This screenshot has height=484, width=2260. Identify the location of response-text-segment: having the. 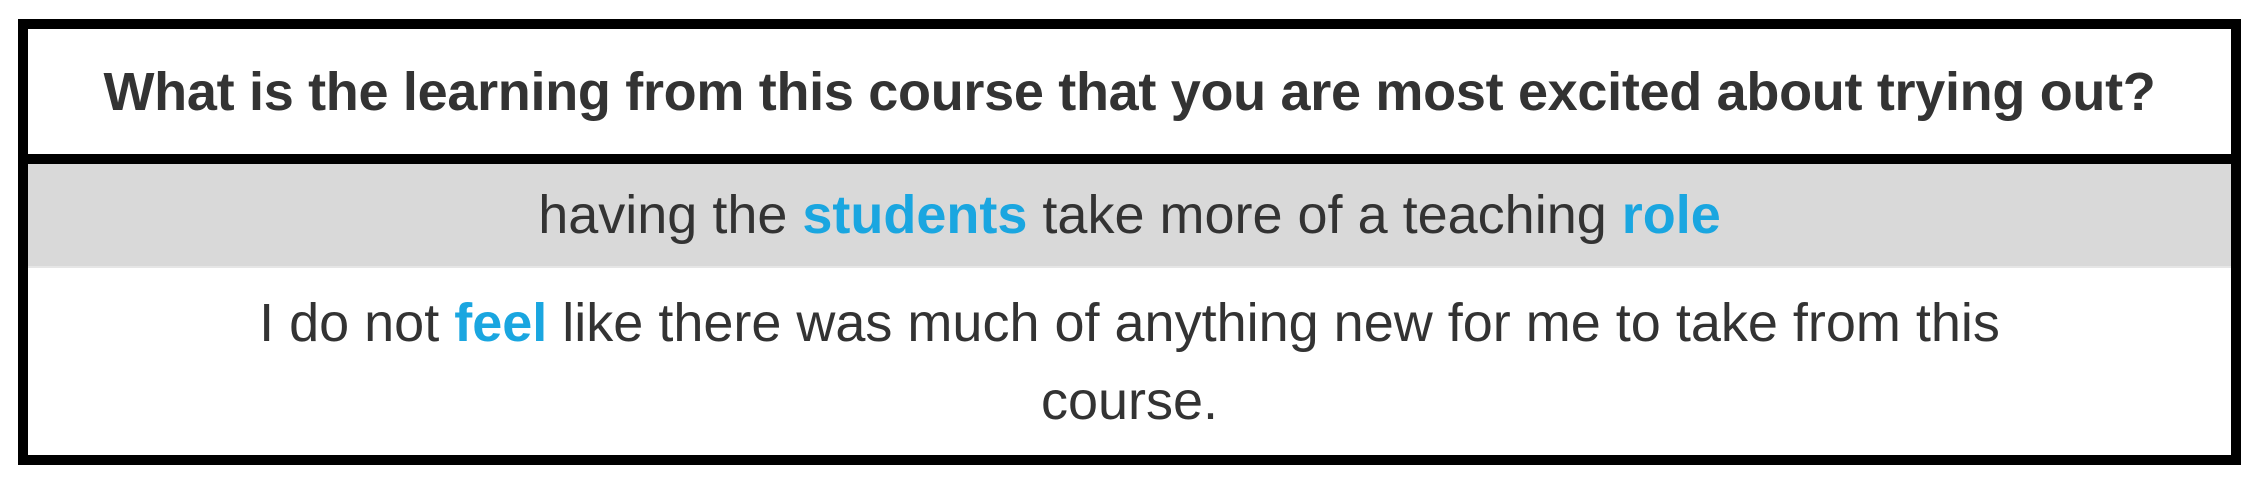
(670, 215).